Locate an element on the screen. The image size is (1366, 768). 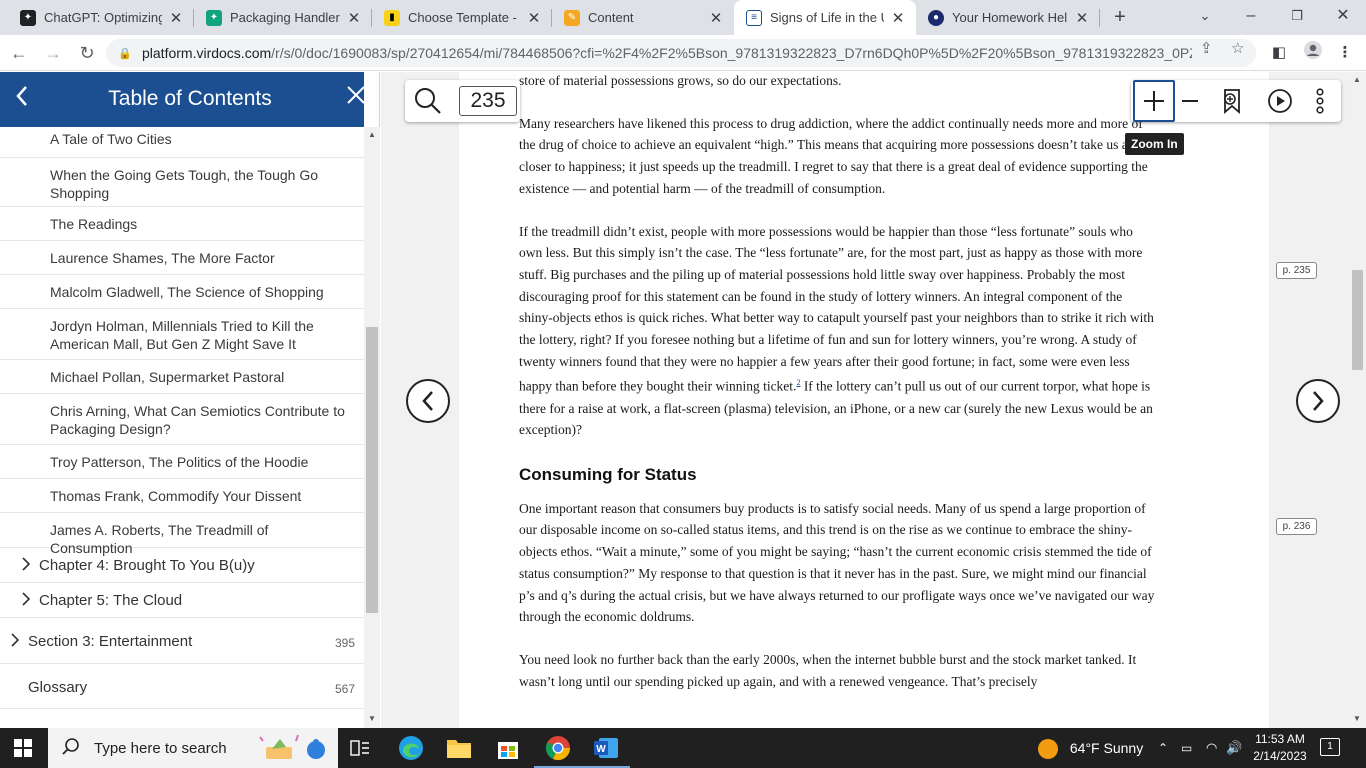
reader-scrollbar: ▲ ▼ is located at coordinates (1357, 400).